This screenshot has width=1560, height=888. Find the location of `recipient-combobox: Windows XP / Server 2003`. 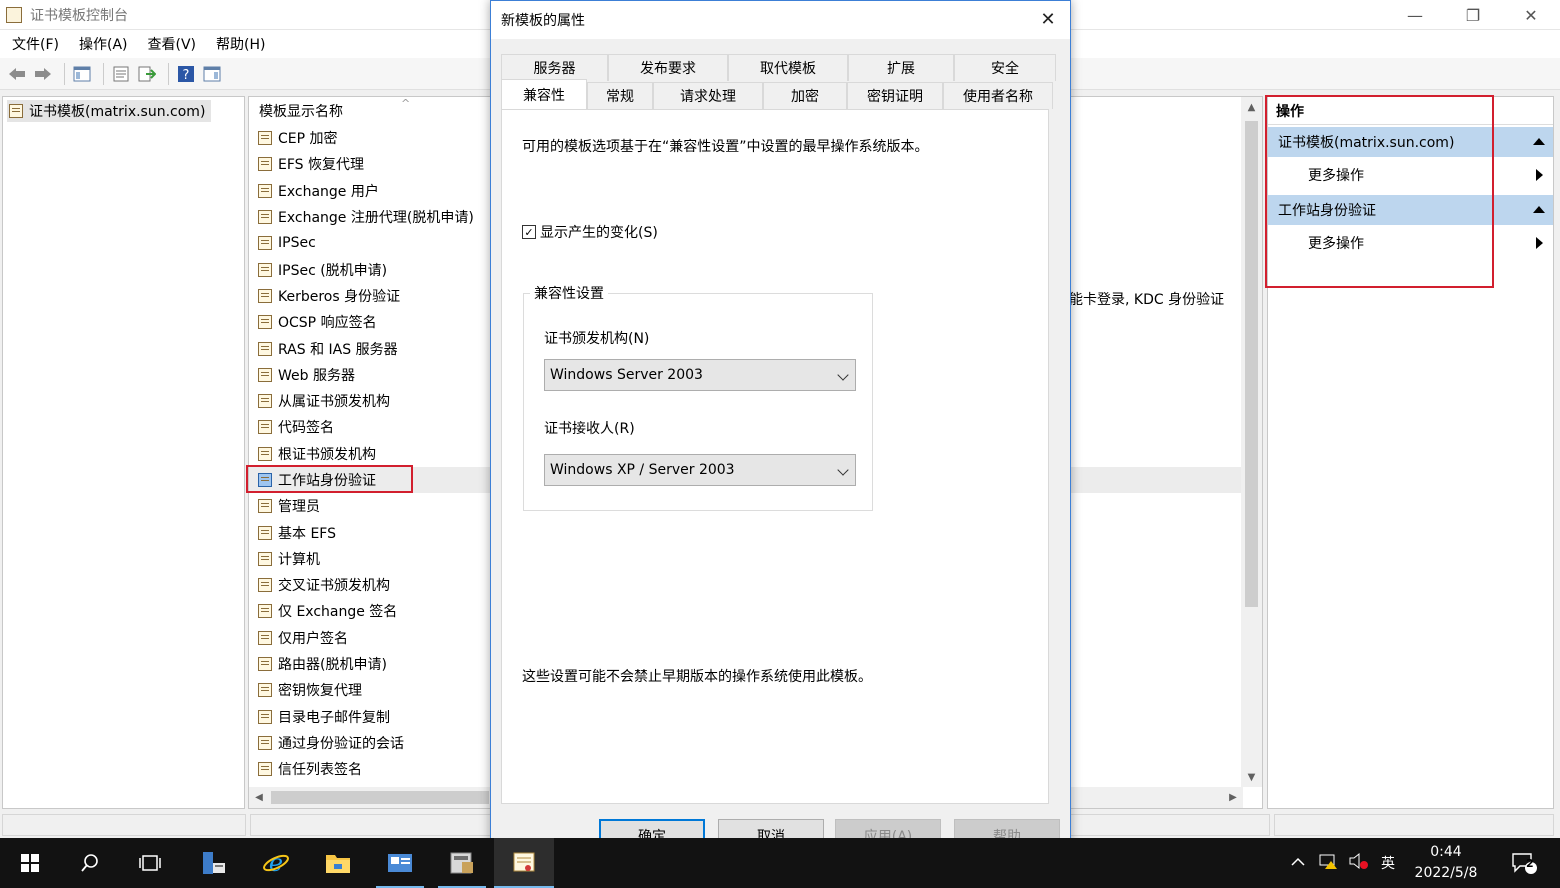

recipient-combobox: Windows XP / Server 2003 is located at coordinates (700, 470).